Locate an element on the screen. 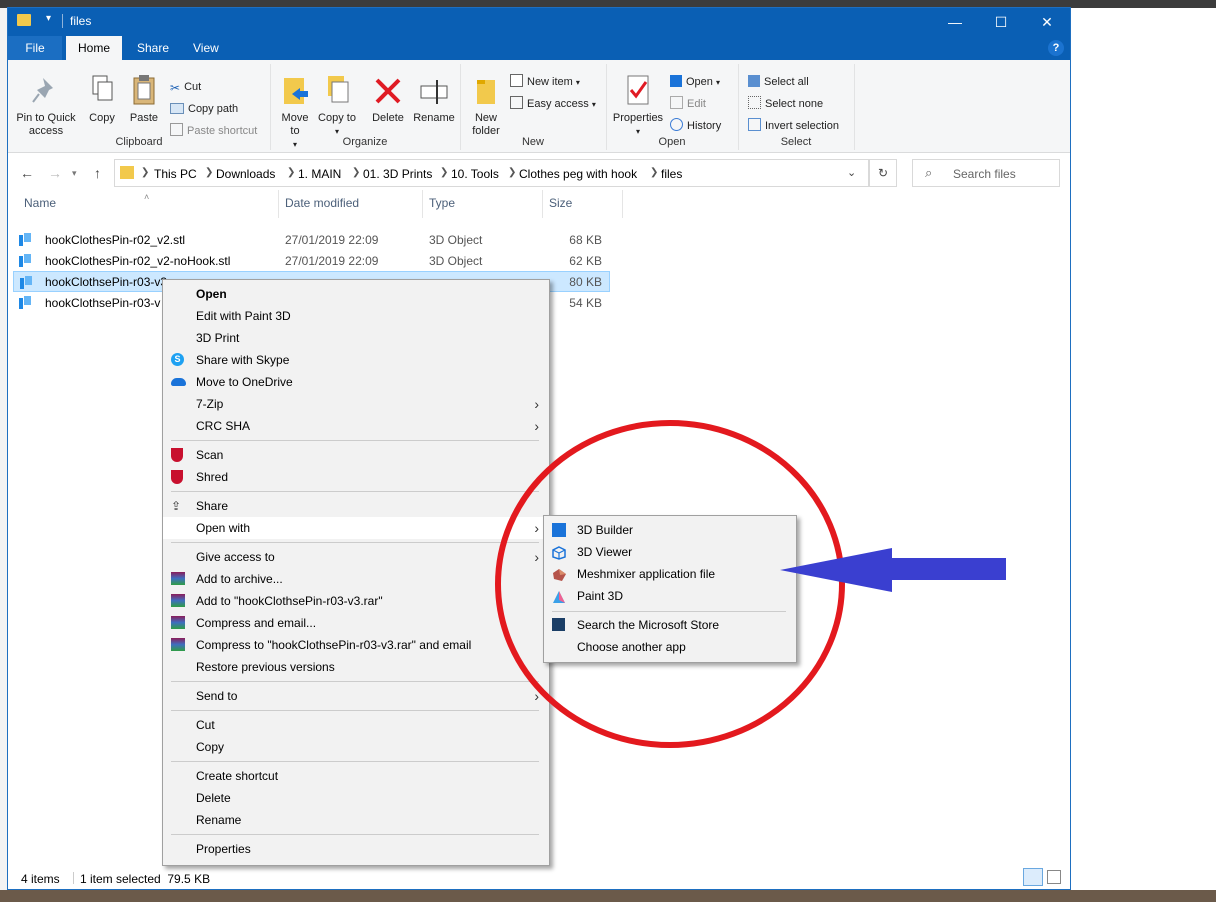  blue-pointer-arrow is located at coordinates (893, 570).